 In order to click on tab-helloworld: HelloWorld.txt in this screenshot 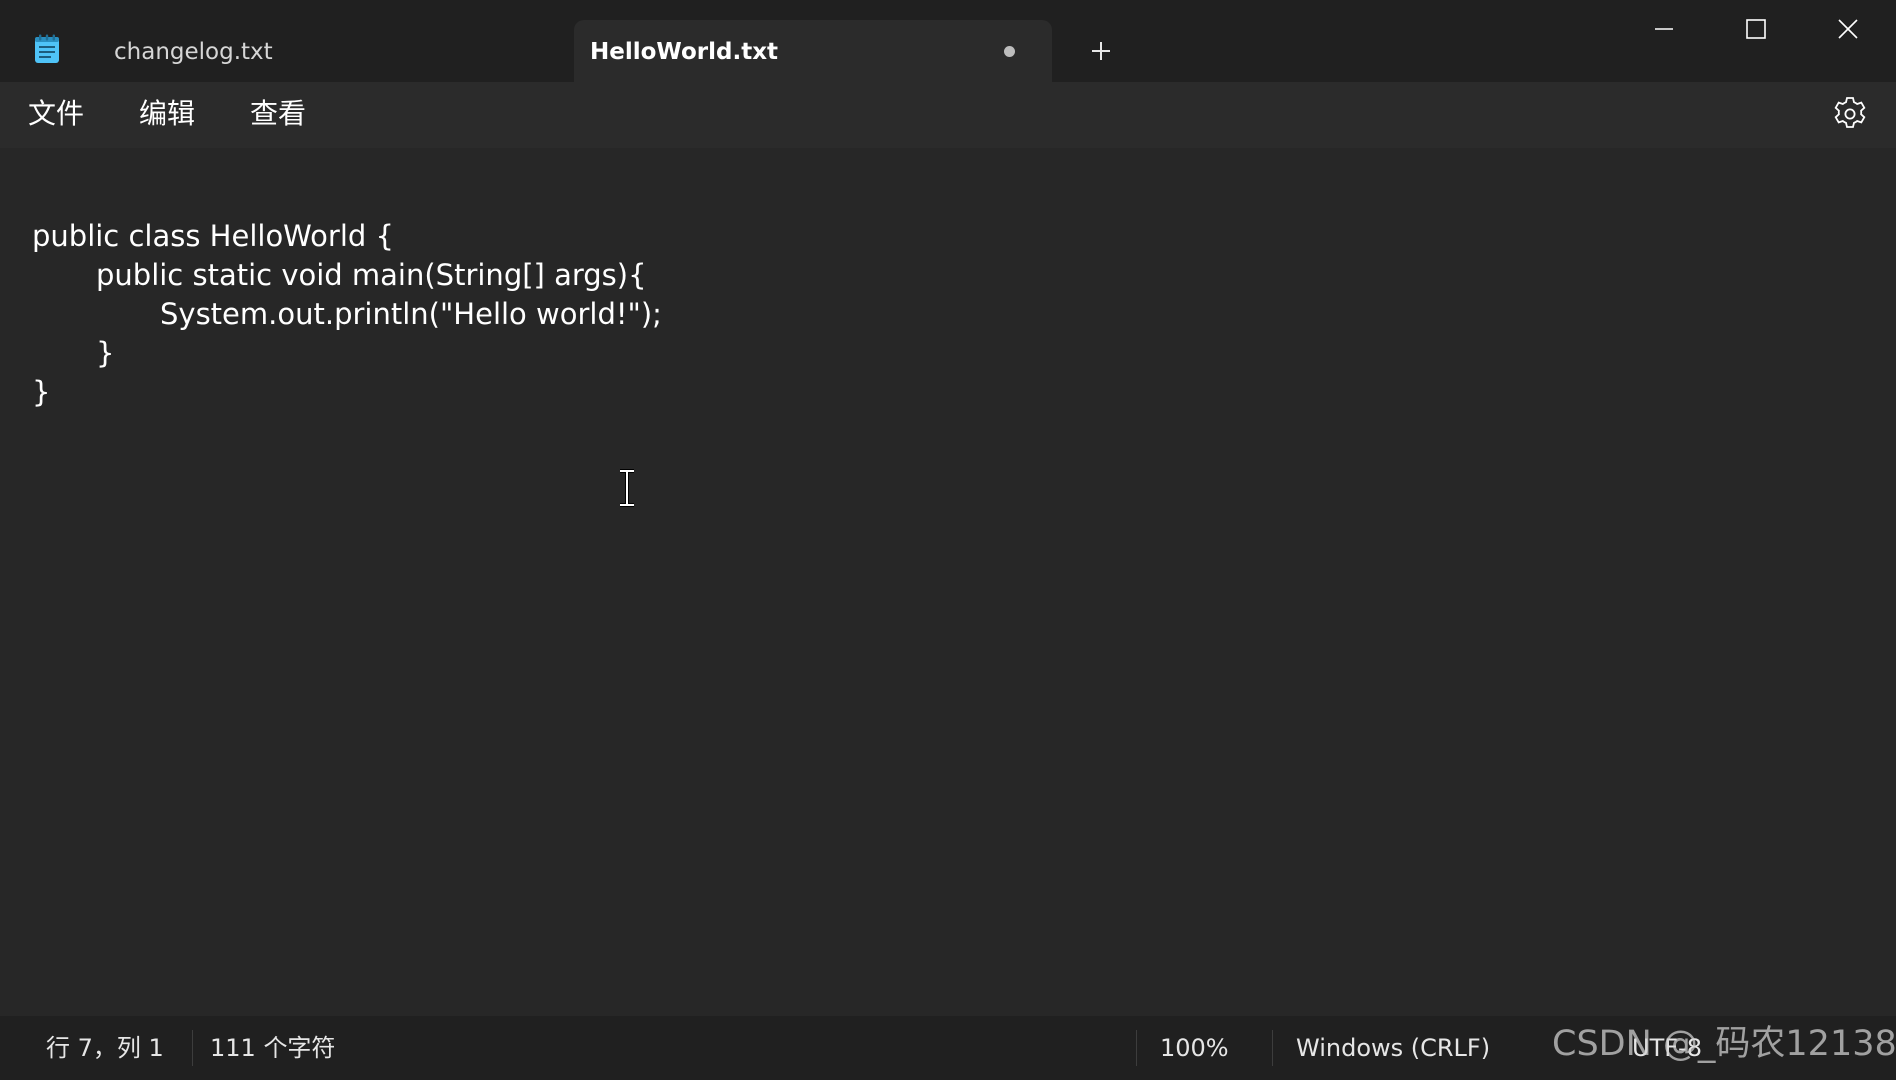, I will do `click(813, 51)`.